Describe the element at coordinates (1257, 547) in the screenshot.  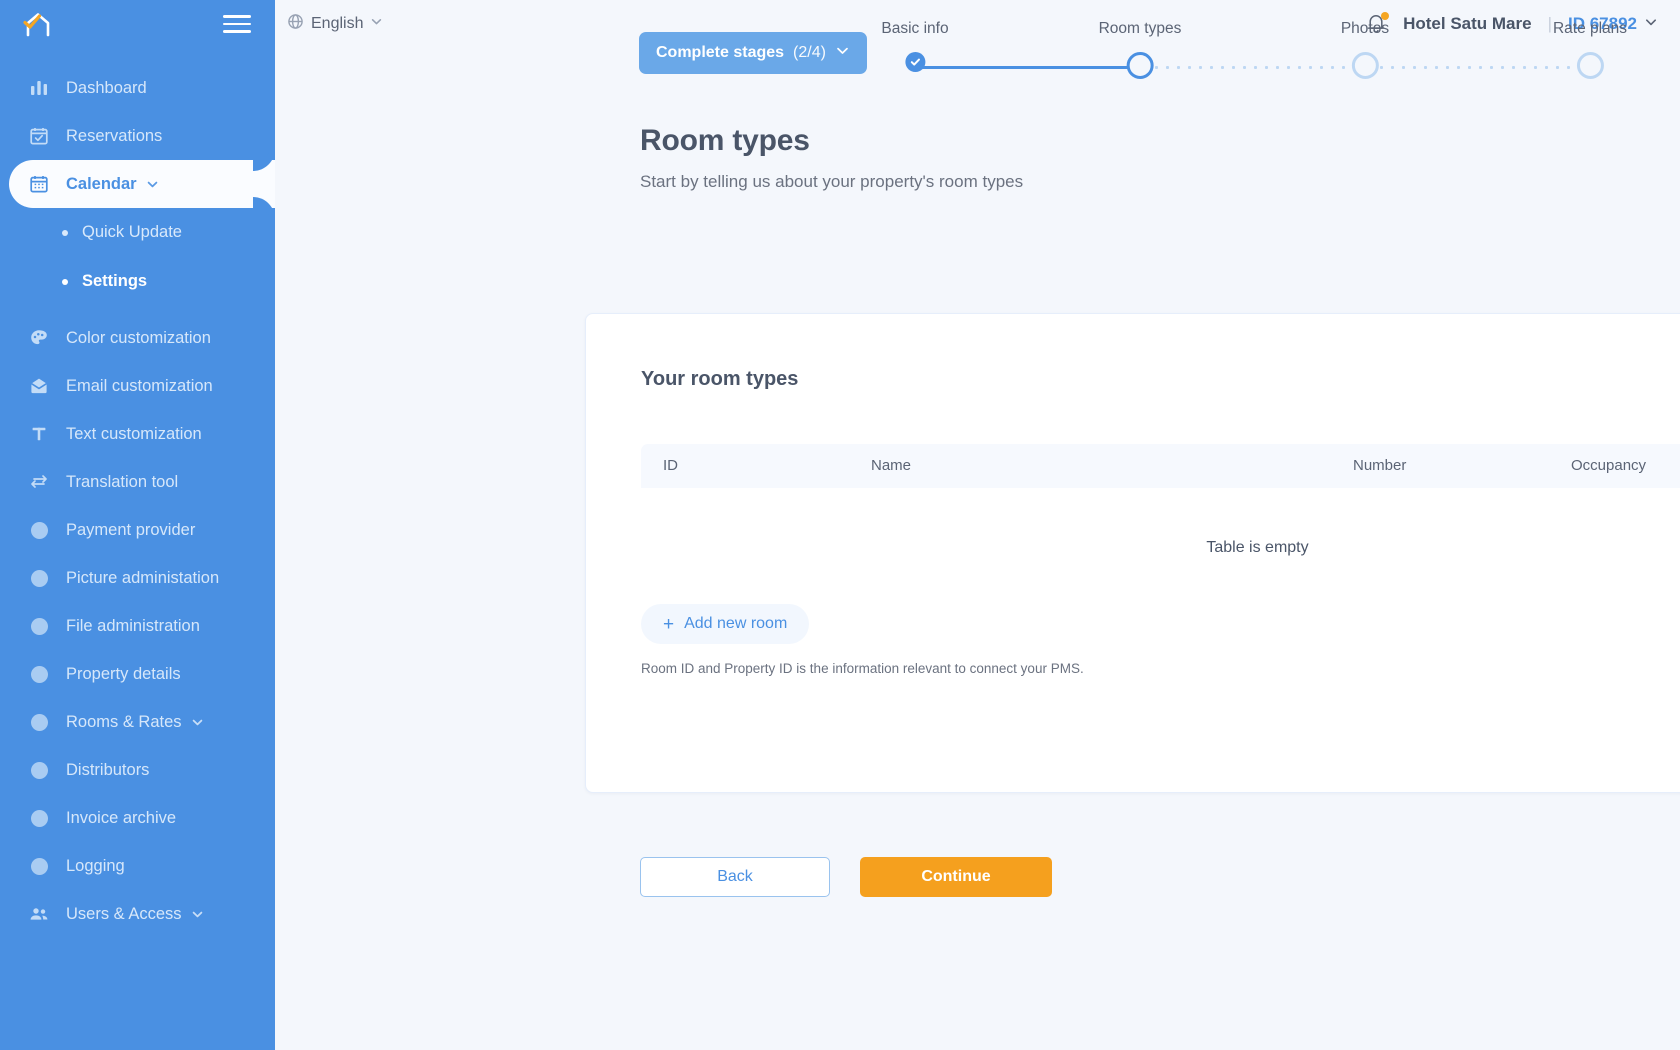
I see `table-empty-text: Table is empty` at that location.